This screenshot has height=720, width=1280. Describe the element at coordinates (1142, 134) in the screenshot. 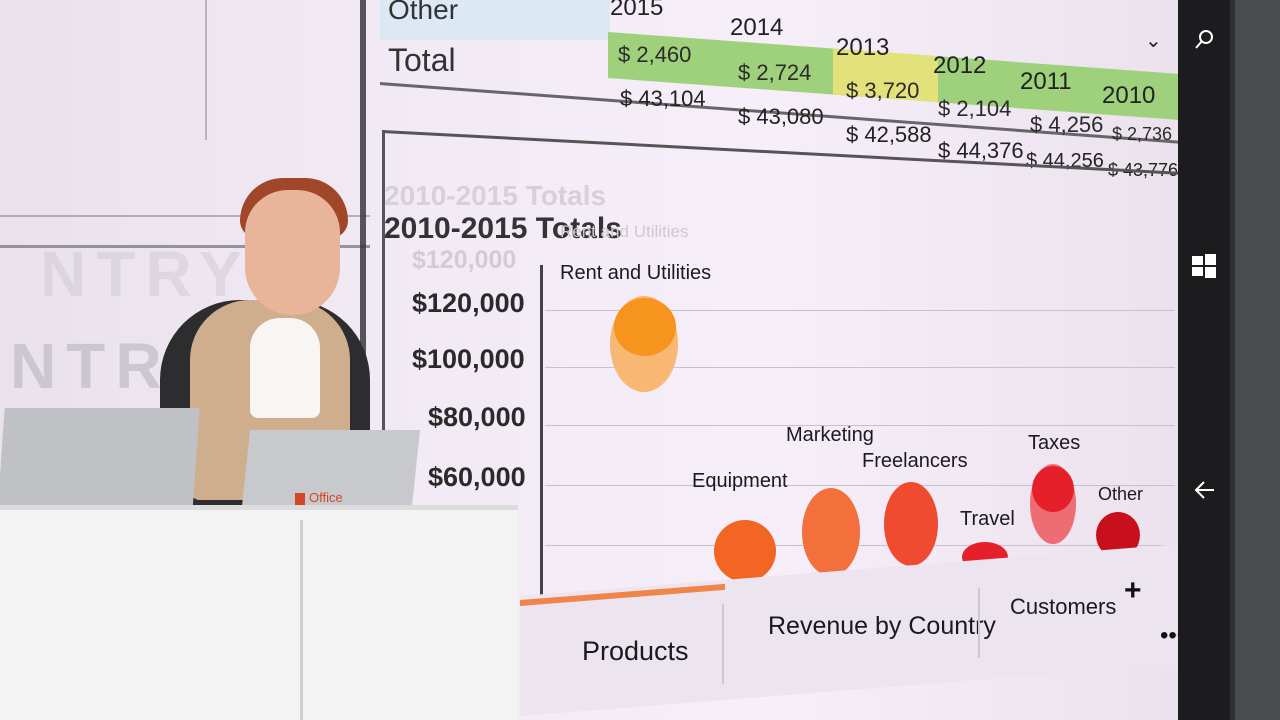

I see `cell-other: $ 2,736` at that location.